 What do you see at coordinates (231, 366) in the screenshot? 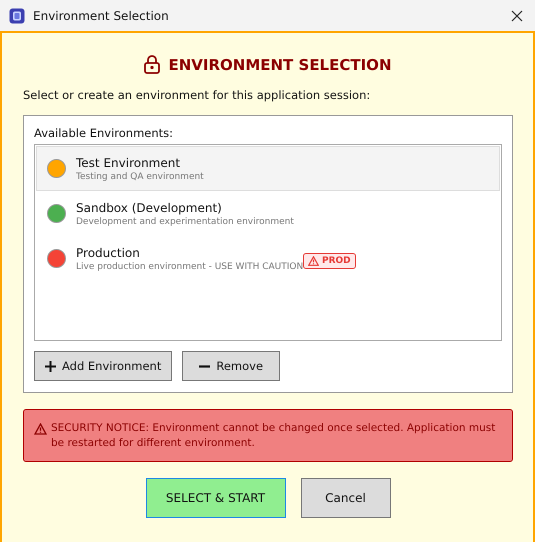
I see `remove-button: Remove` at bounding box center [231, 366].